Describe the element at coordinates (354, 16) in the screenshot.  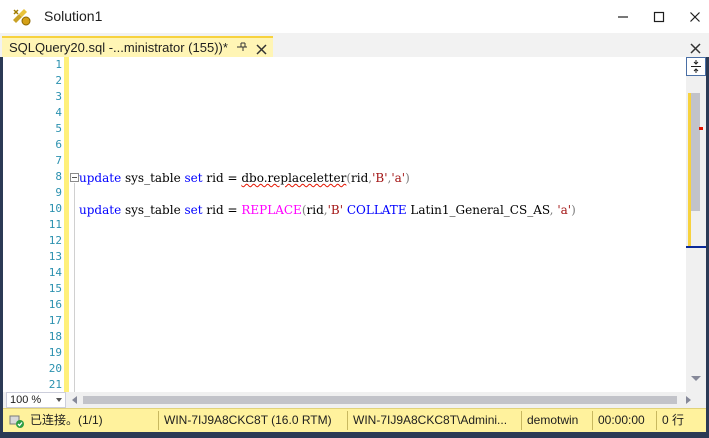
I see `title-bar: Solution1` at that location.